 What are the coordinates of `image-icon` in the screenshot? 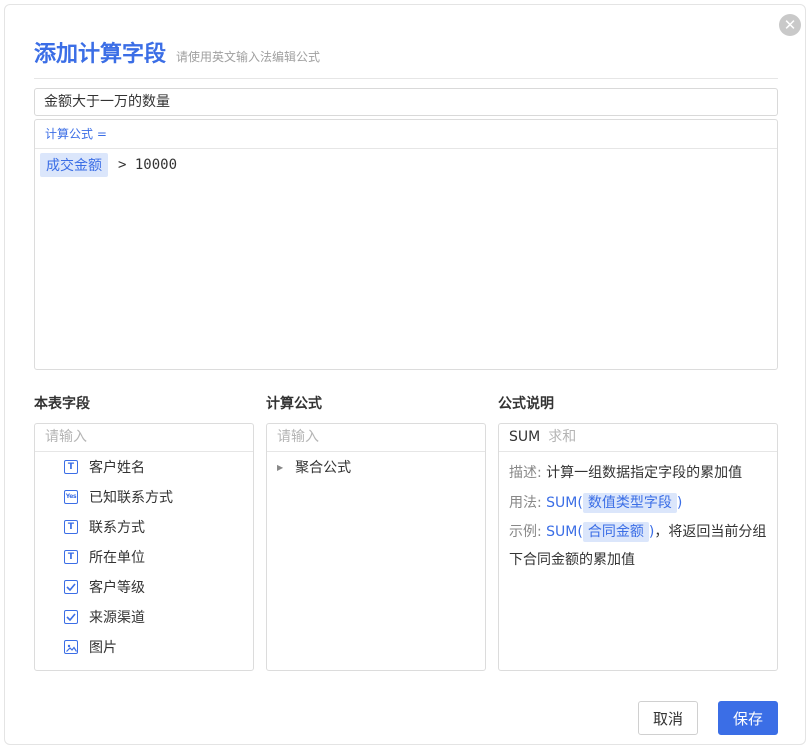 It's located at (71, 647).